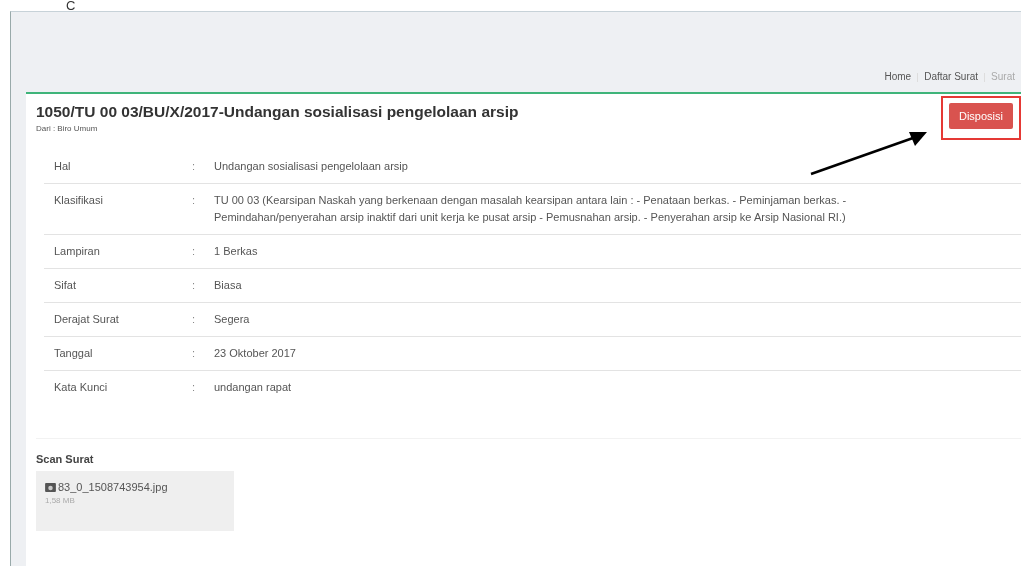  What do you see at coordinates (116, 319) in the screenshot?
I see `field-label: Derajat Surat` at bounding box center [116, 319].